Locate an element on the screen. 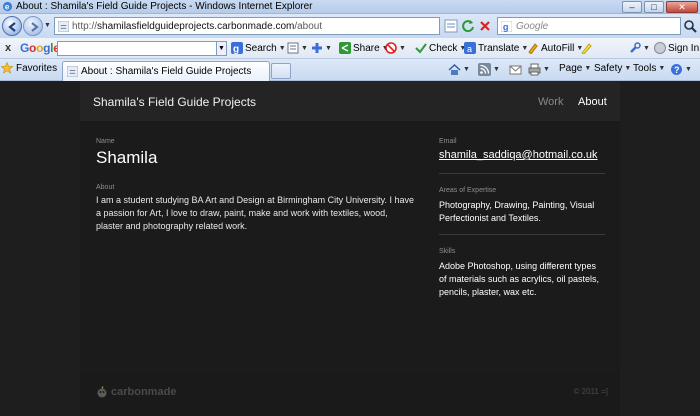  footer-brand: carbonmade is located at coordinates (144, 392).